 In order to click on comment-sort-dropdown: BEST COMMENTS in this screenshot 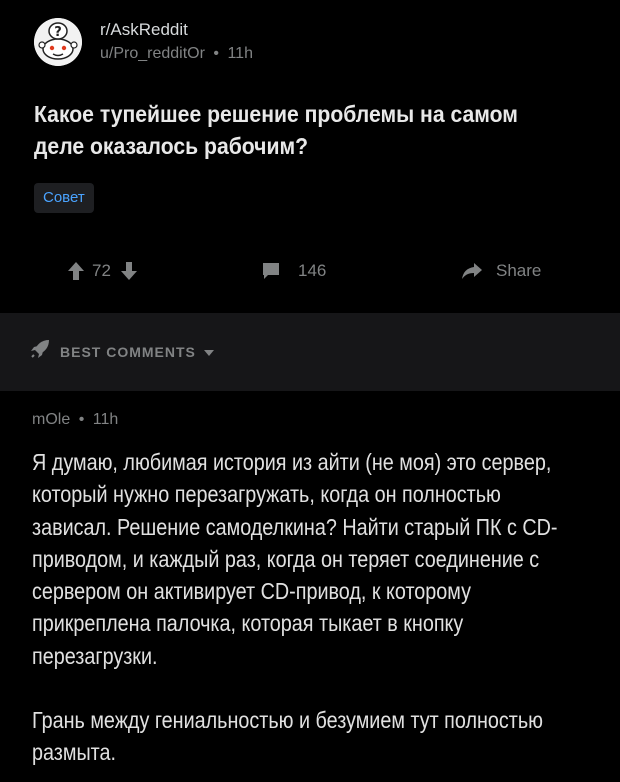, I will do `click(122, 351)`.